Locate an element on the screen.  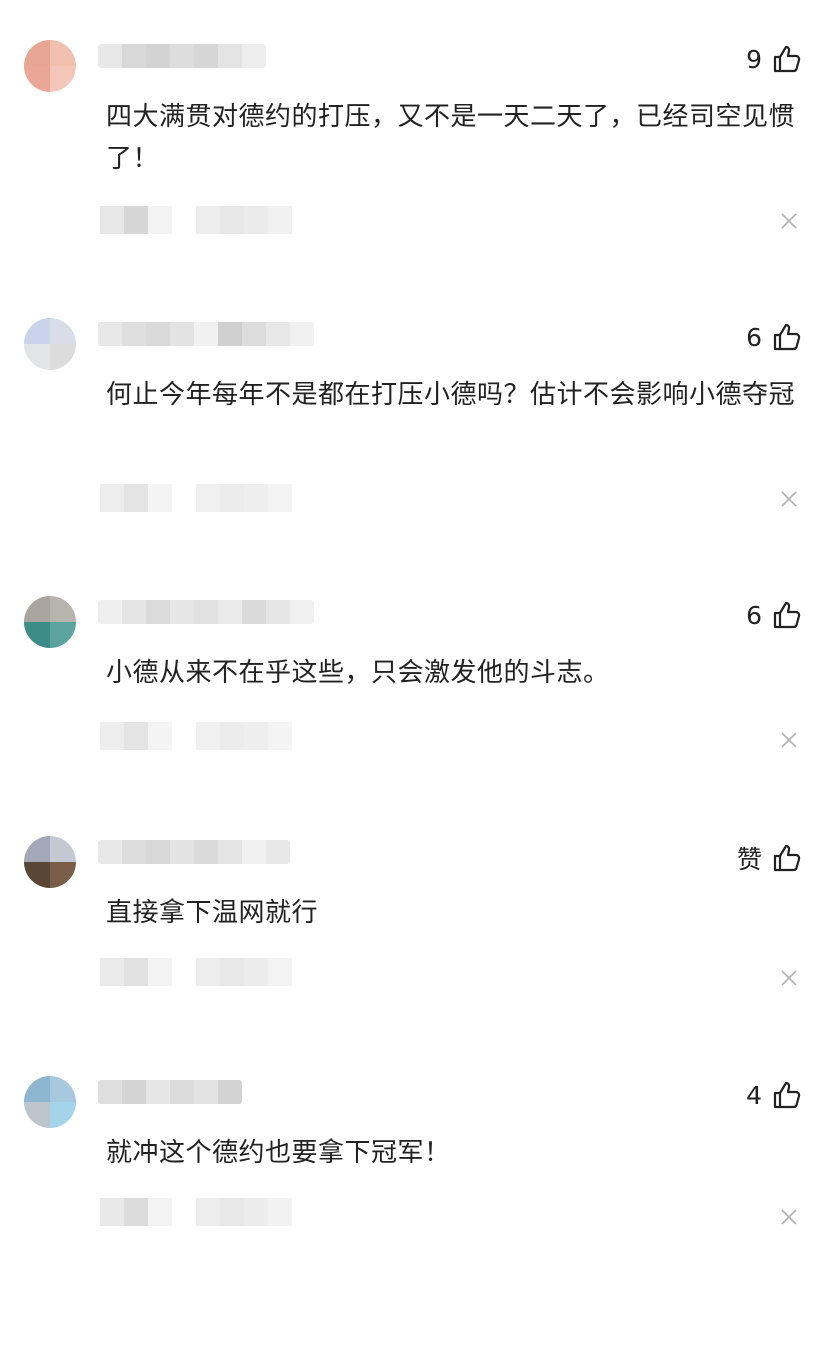
comment-text: 小德从来不在乎这些，只会激发他的斗志。 is located at coordinates (358, 673).